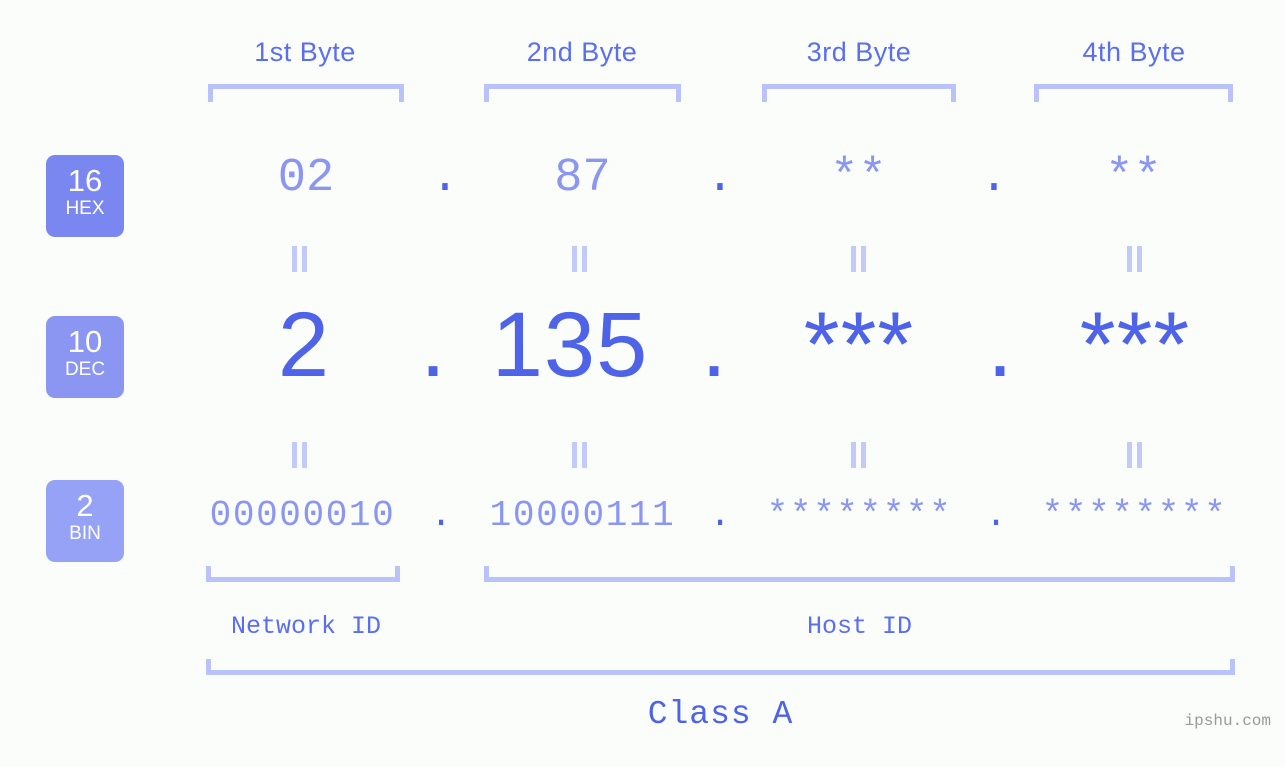  Describe the element at coordinates (859, 574) in the screenshot. I see `host-id-bracket` at that location.